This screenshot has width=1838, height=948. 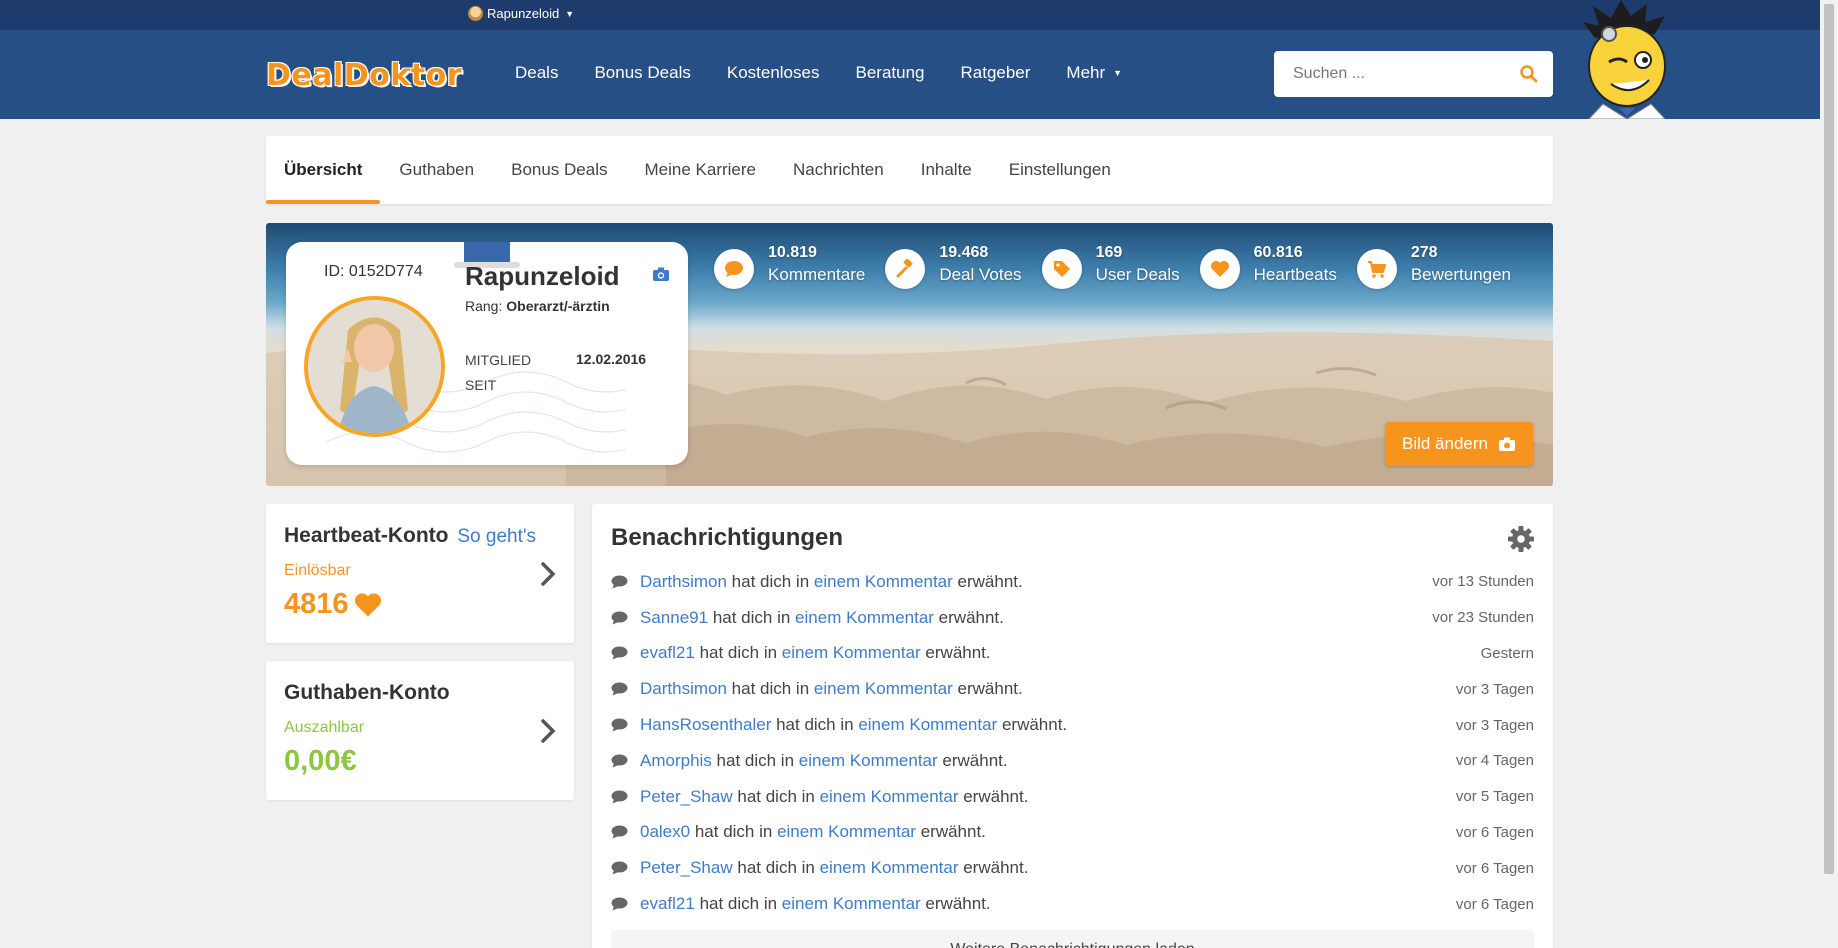 I want to click on gear-icon, so click(x=1521, y=539).